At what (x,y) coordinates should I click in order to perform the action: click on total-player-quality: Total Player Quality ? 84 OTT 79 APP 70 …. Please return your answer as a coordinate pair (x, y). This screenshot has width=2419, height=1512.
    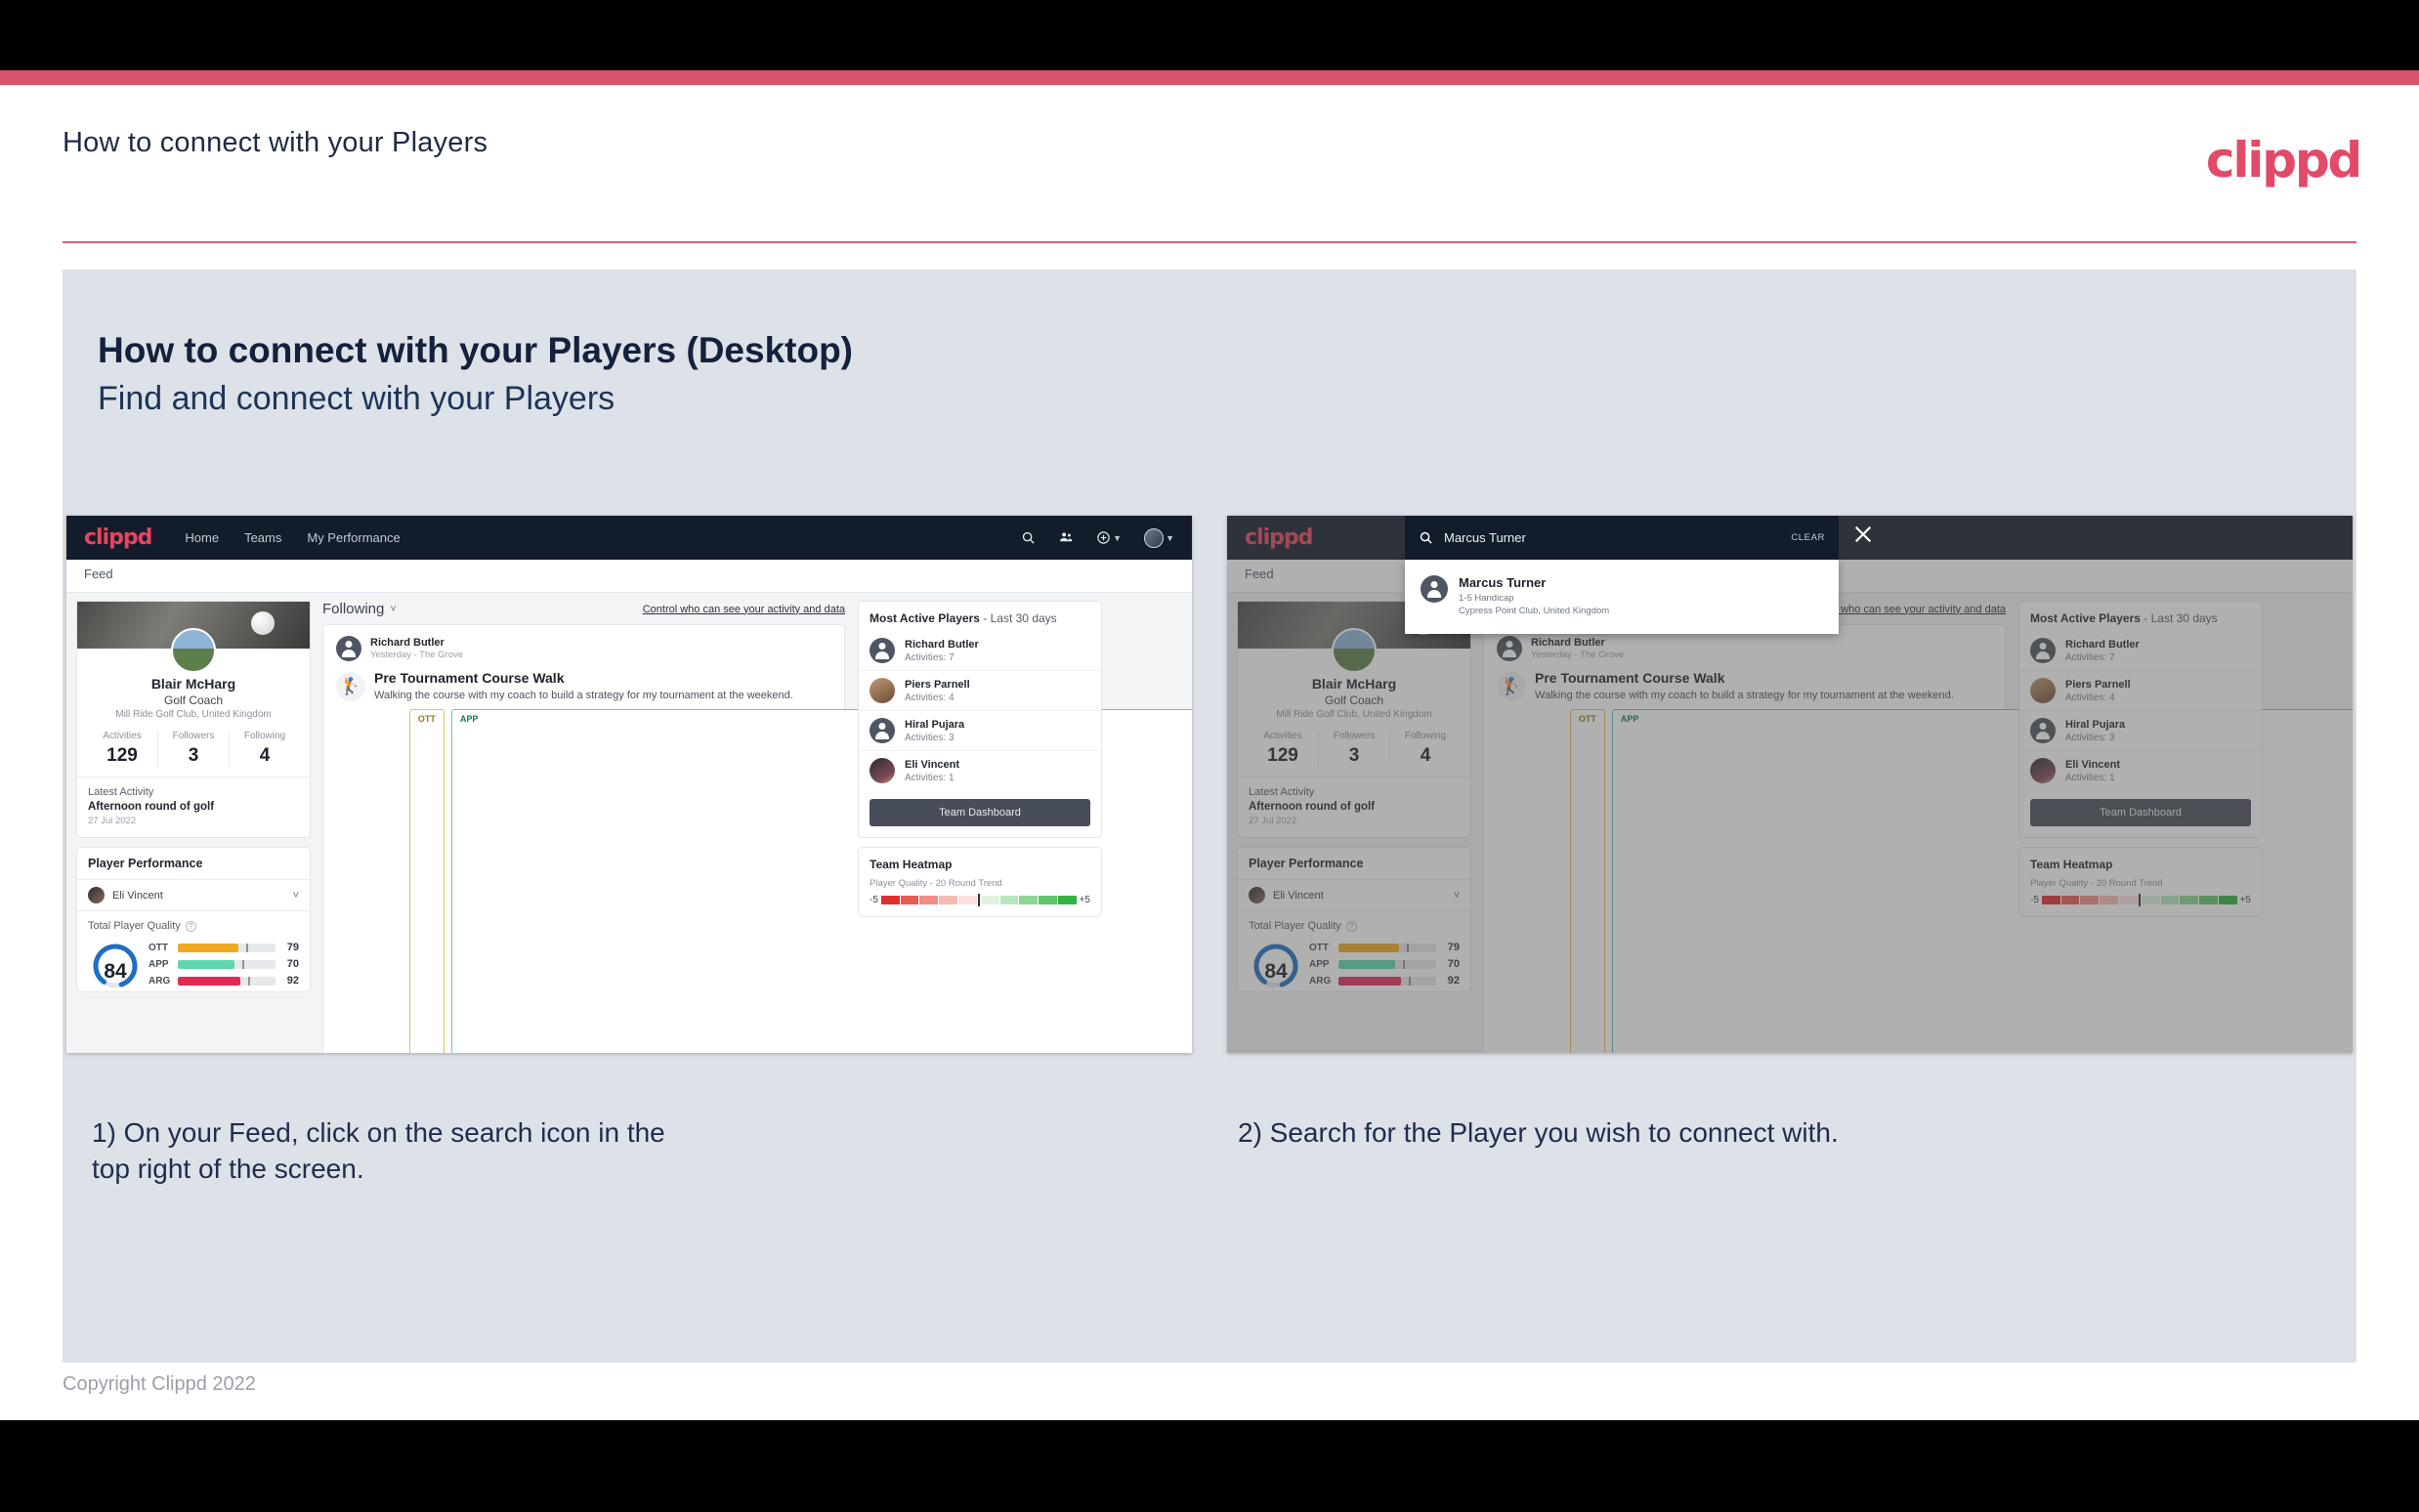
    Looking at the image, I should click on (193, 951).